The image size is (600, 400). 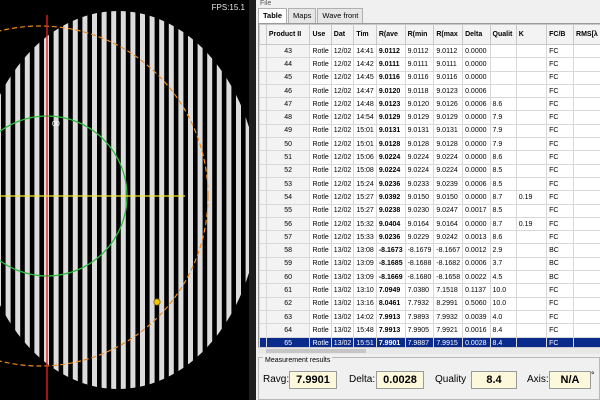 I want to click on table-cell: 0.0000, so click(x=476, y=157).